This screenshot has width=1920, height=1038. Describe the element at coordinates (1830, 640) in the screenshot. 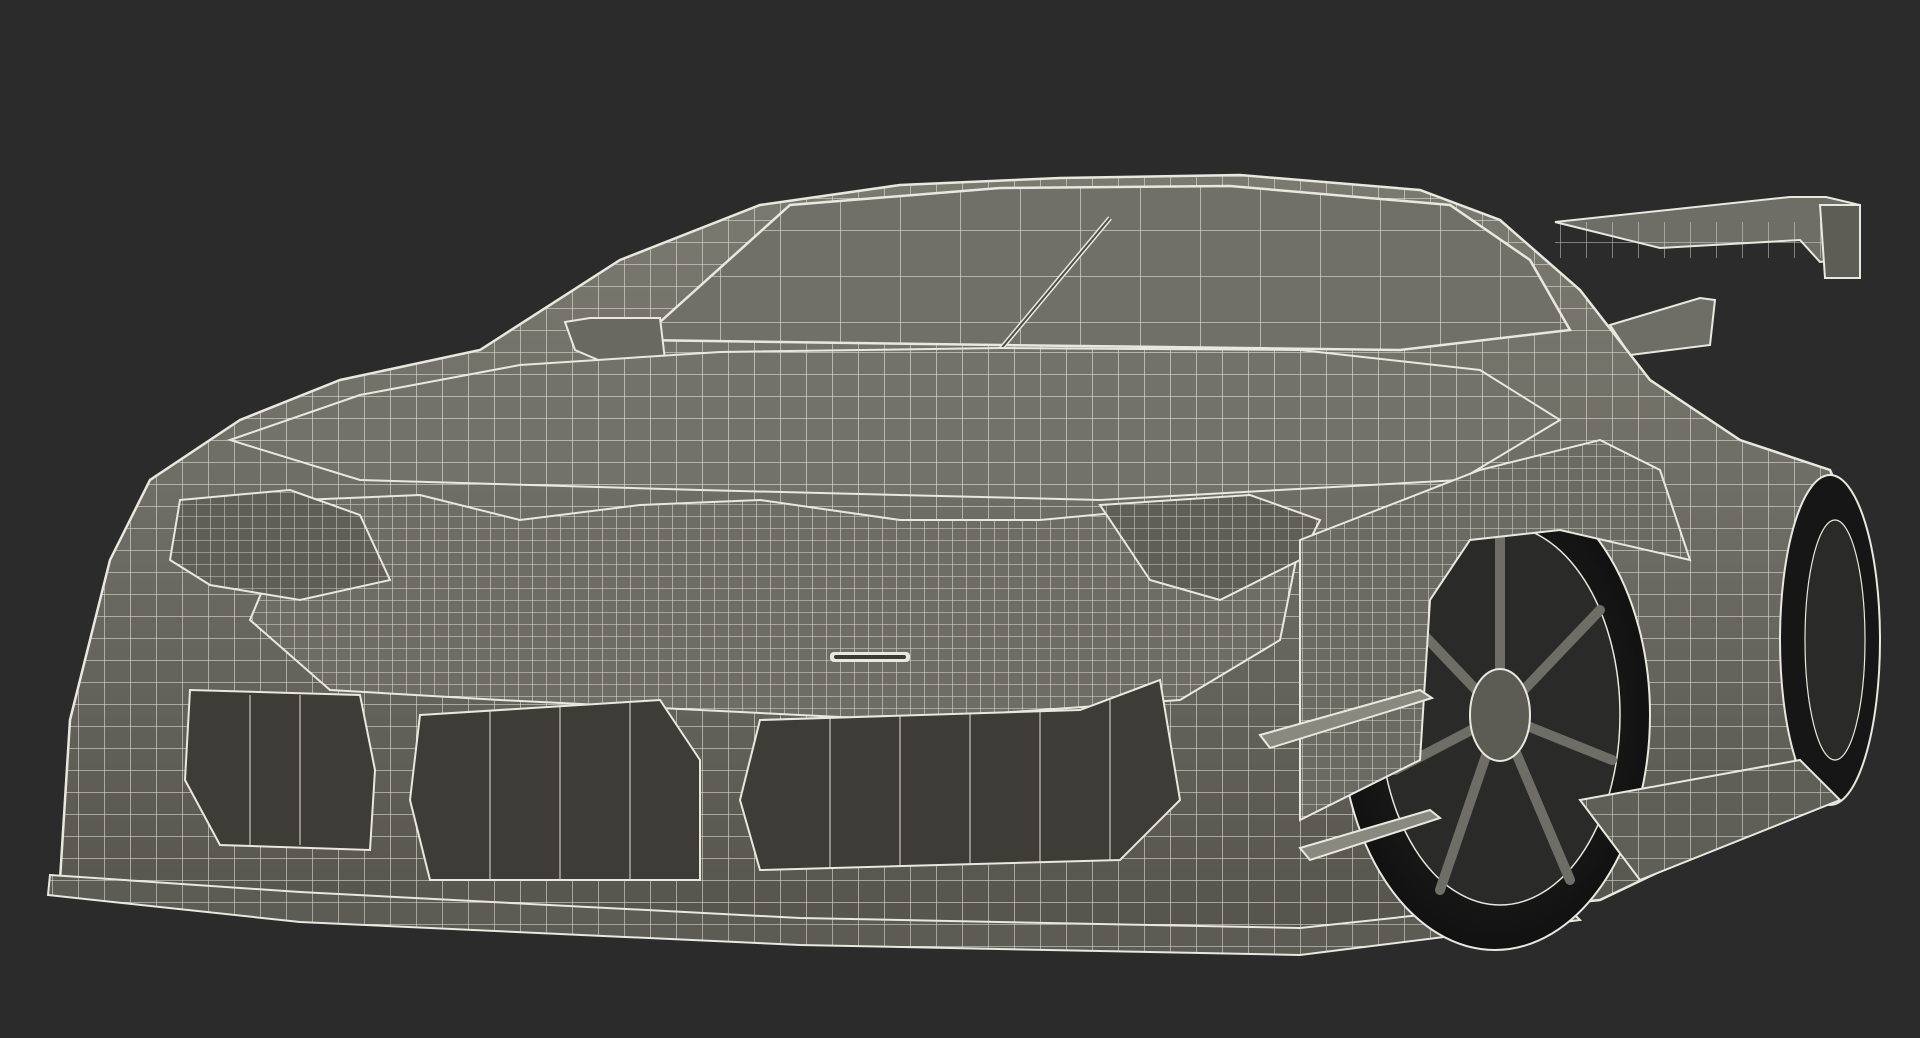

I see `rear-right-wheel` at that location.